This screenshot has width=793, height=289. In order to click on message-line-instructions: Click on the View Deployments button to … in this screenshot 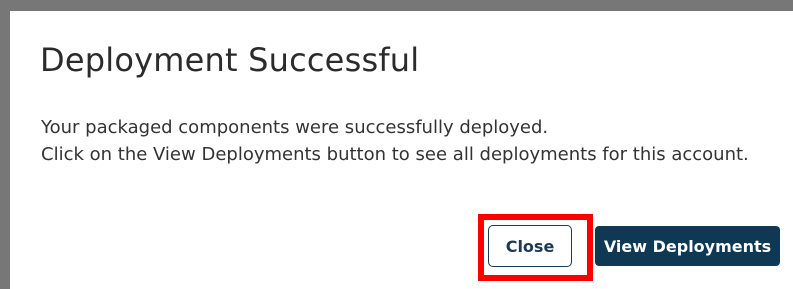, I will do `click(395, 154)`.